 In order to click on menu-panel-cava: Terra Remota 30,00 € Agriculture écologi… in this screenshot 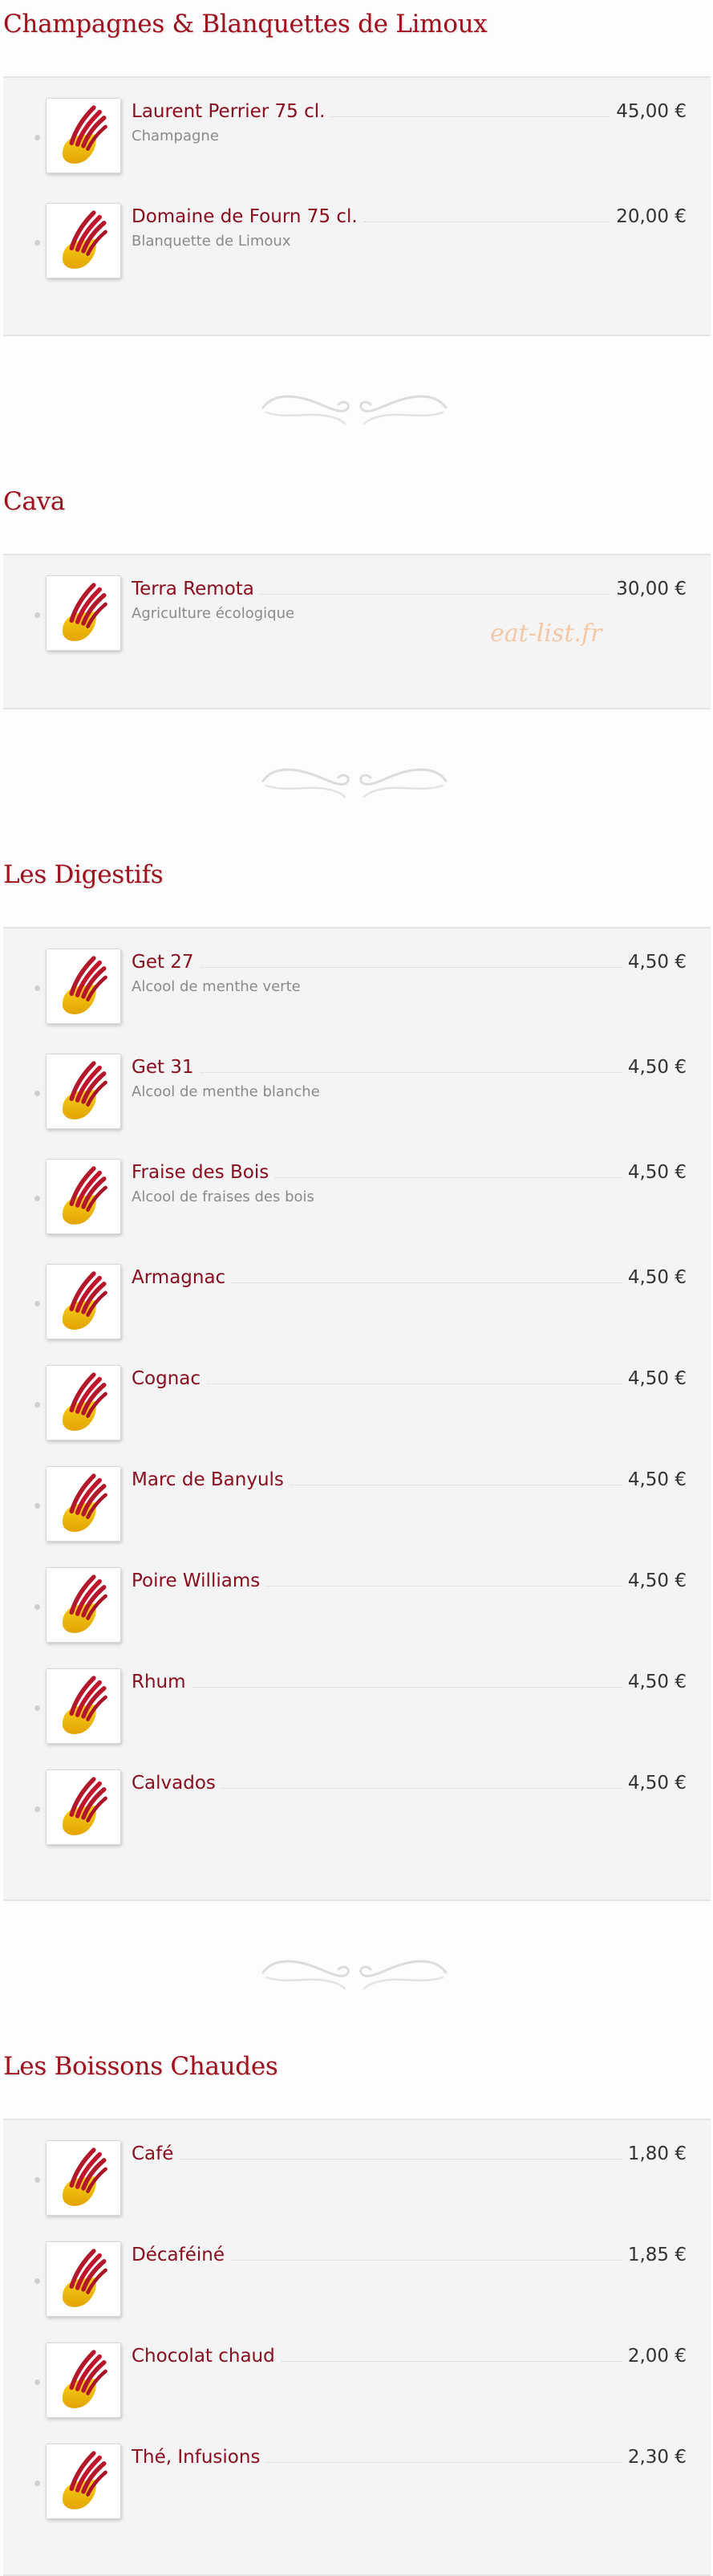, I will do `click(357, 631)`.